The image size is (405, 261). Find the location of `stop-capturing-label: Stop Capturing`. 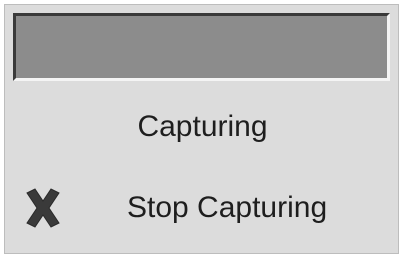

stop-capturing-label: Stop Capturing is located at coordinates (227, 207).